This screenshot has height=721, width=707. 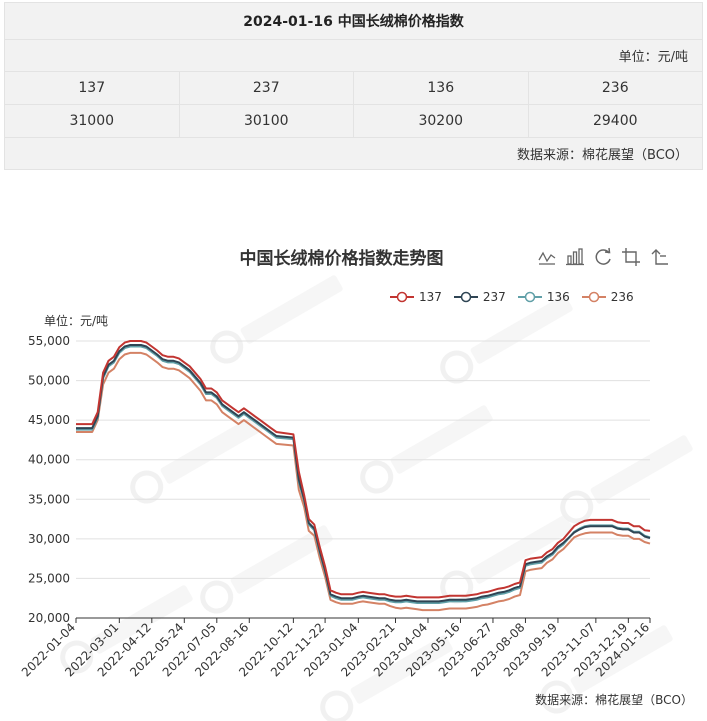 I want to click on y-tick-label: 50,000, so click(x=49, y=381).